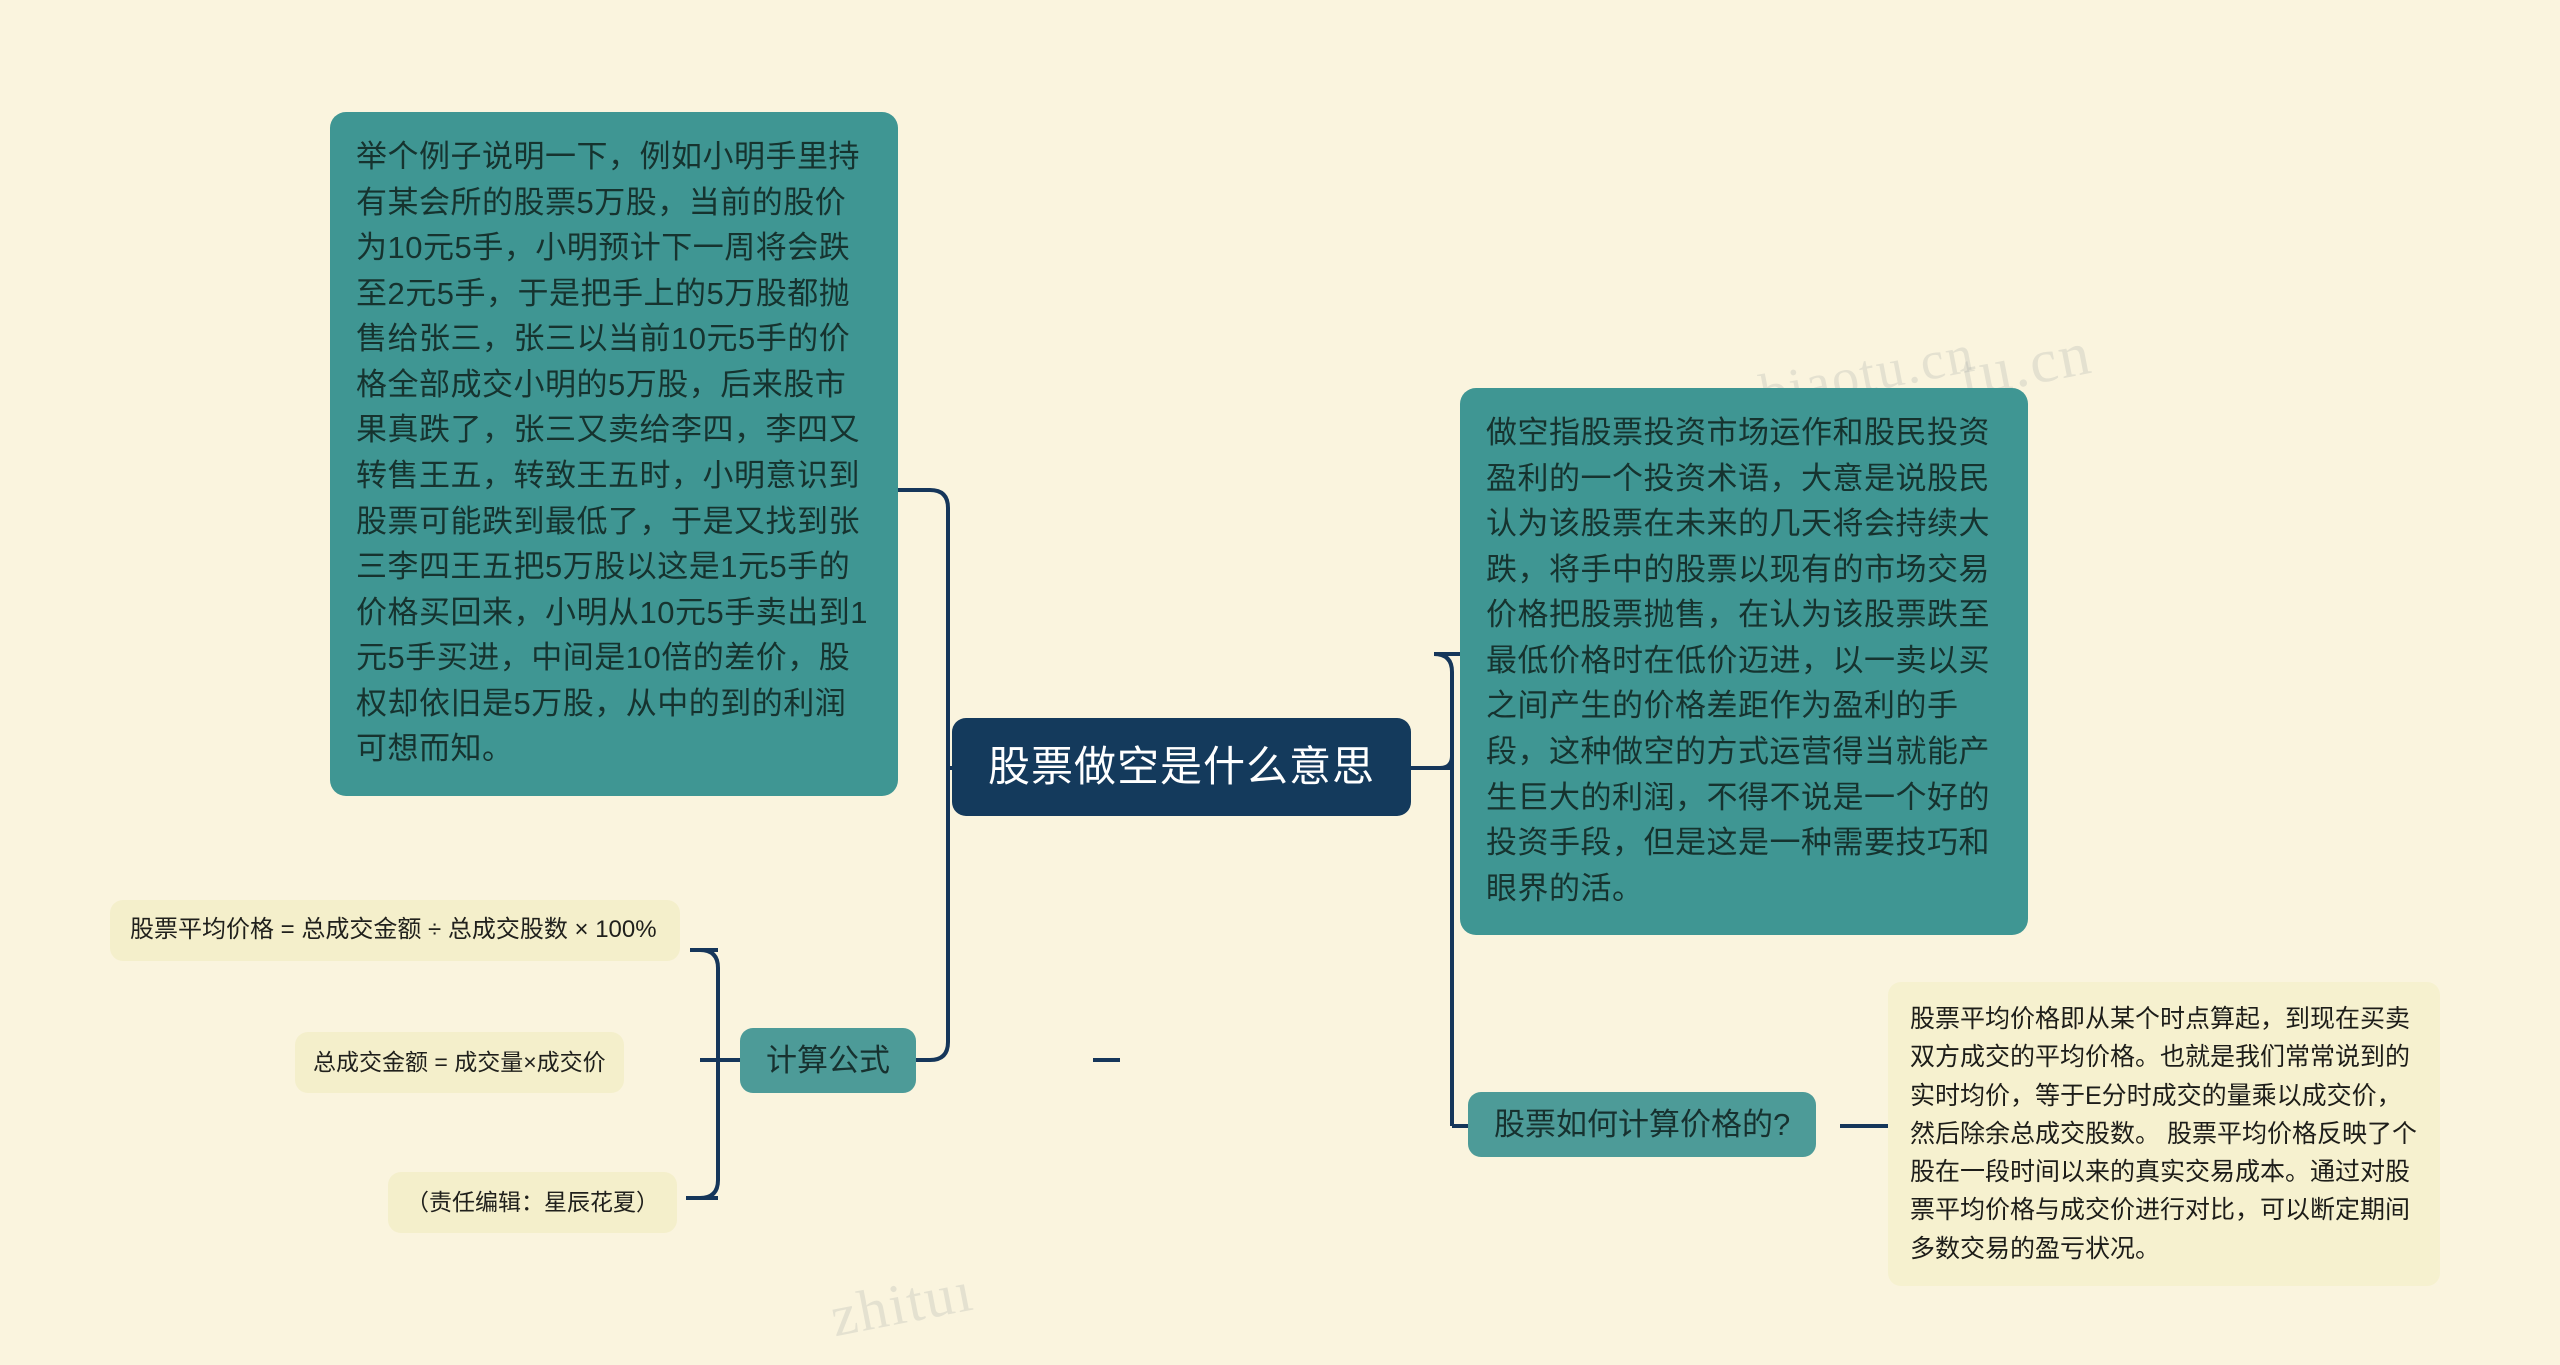 This screenshot has width=2560, height=1365. I want to click on node-calculation-formula: 计算公式, so click(828, 1061).